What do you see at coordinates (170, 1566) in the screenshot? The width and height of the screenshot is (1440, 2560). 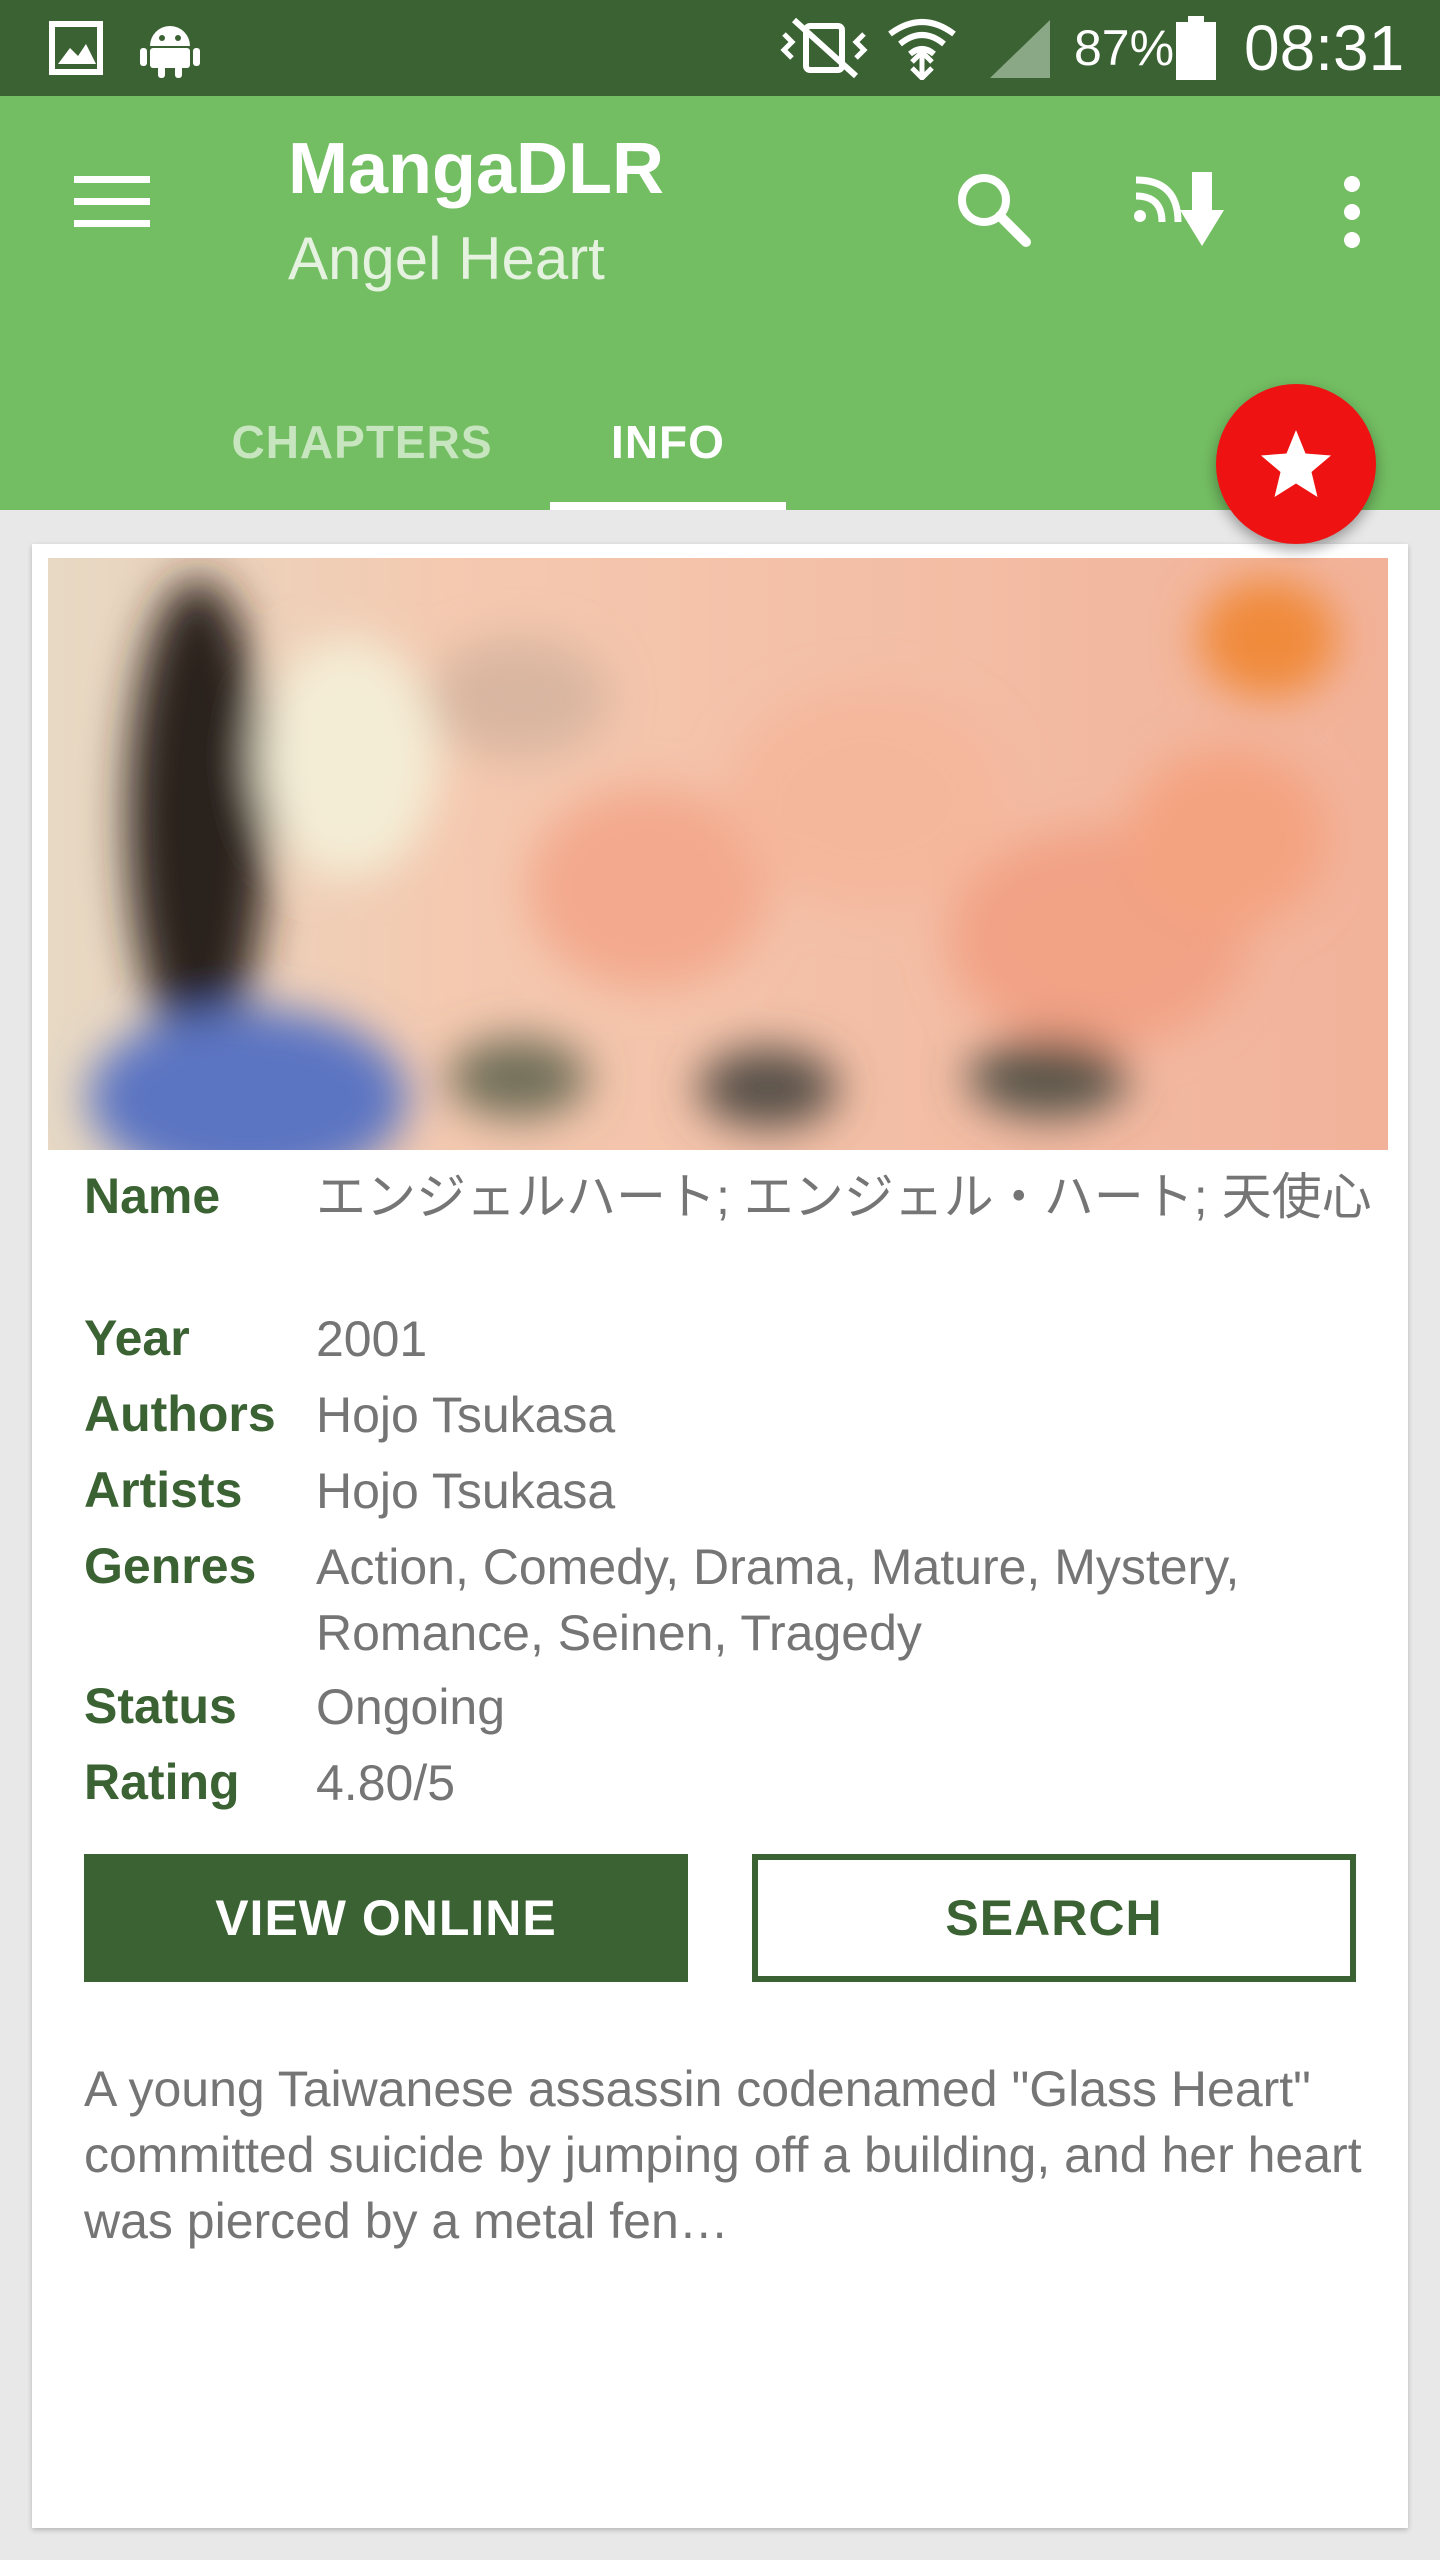 I see `info-label-genres: Genres` at bounding box center [170, 1566].